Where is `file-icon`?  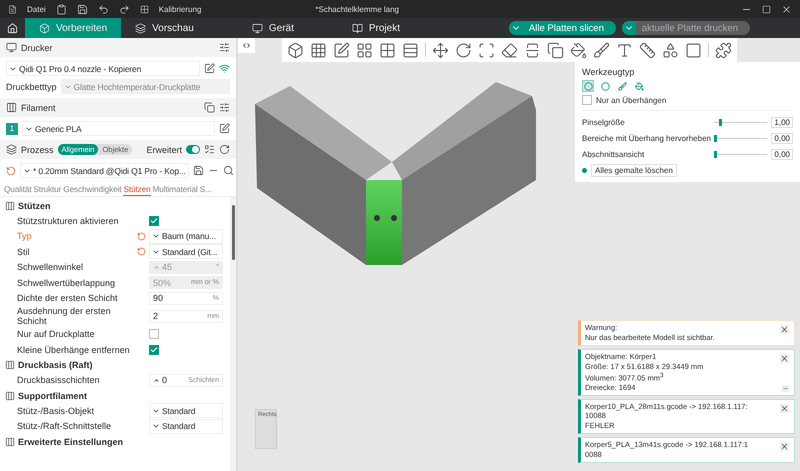
file-icon is located at coordinates (12, 9).